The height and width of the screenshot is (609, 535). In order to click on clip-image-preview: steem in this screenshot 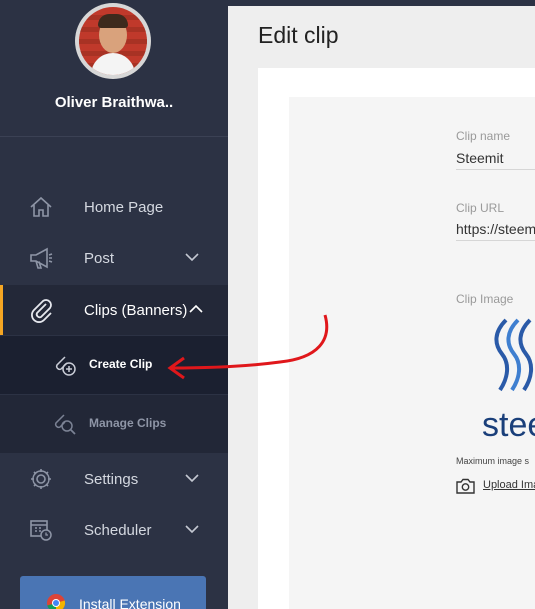, I will do `click(507, 380)`.